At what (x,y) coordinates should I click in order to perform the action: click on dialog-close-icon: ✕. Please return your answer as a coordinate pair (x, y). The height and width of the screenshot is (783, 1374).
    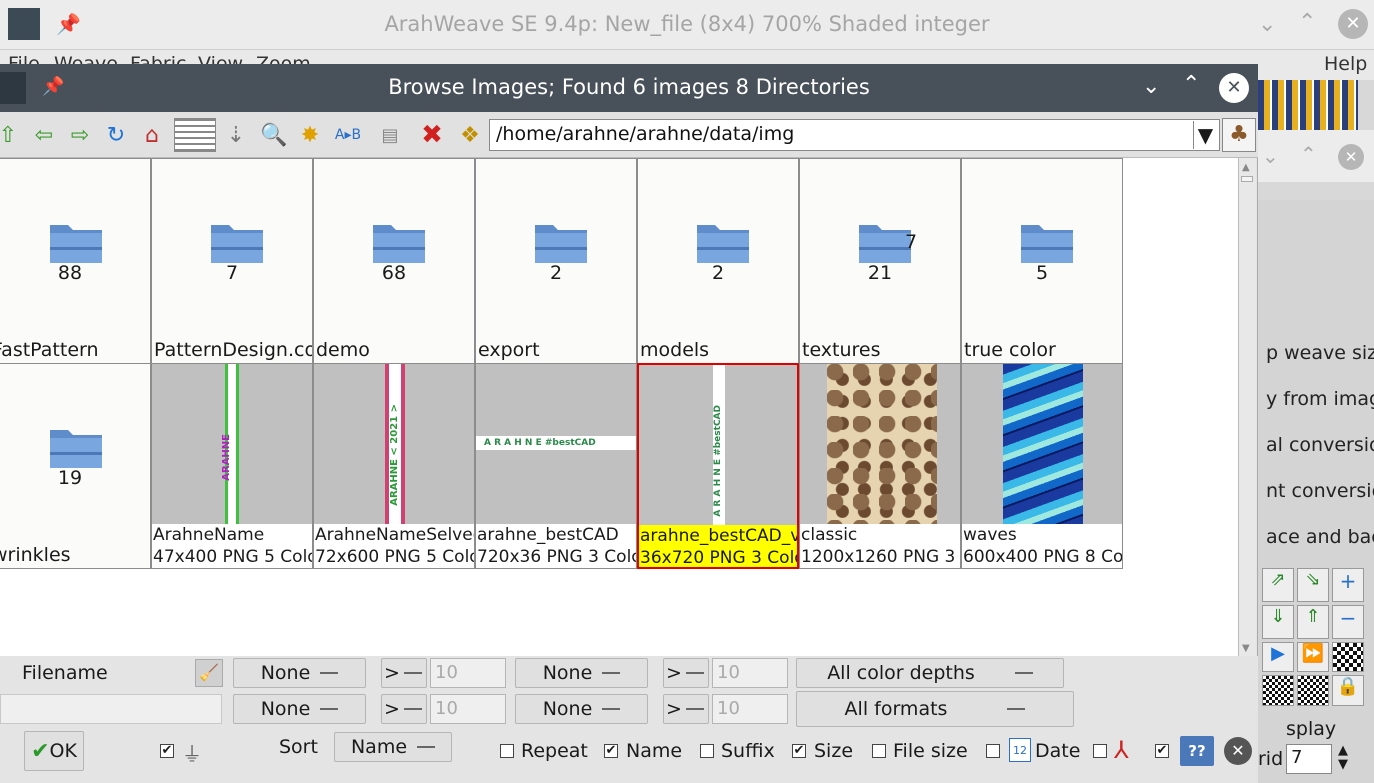
    Looking at the image, I should click on (1234, 88).